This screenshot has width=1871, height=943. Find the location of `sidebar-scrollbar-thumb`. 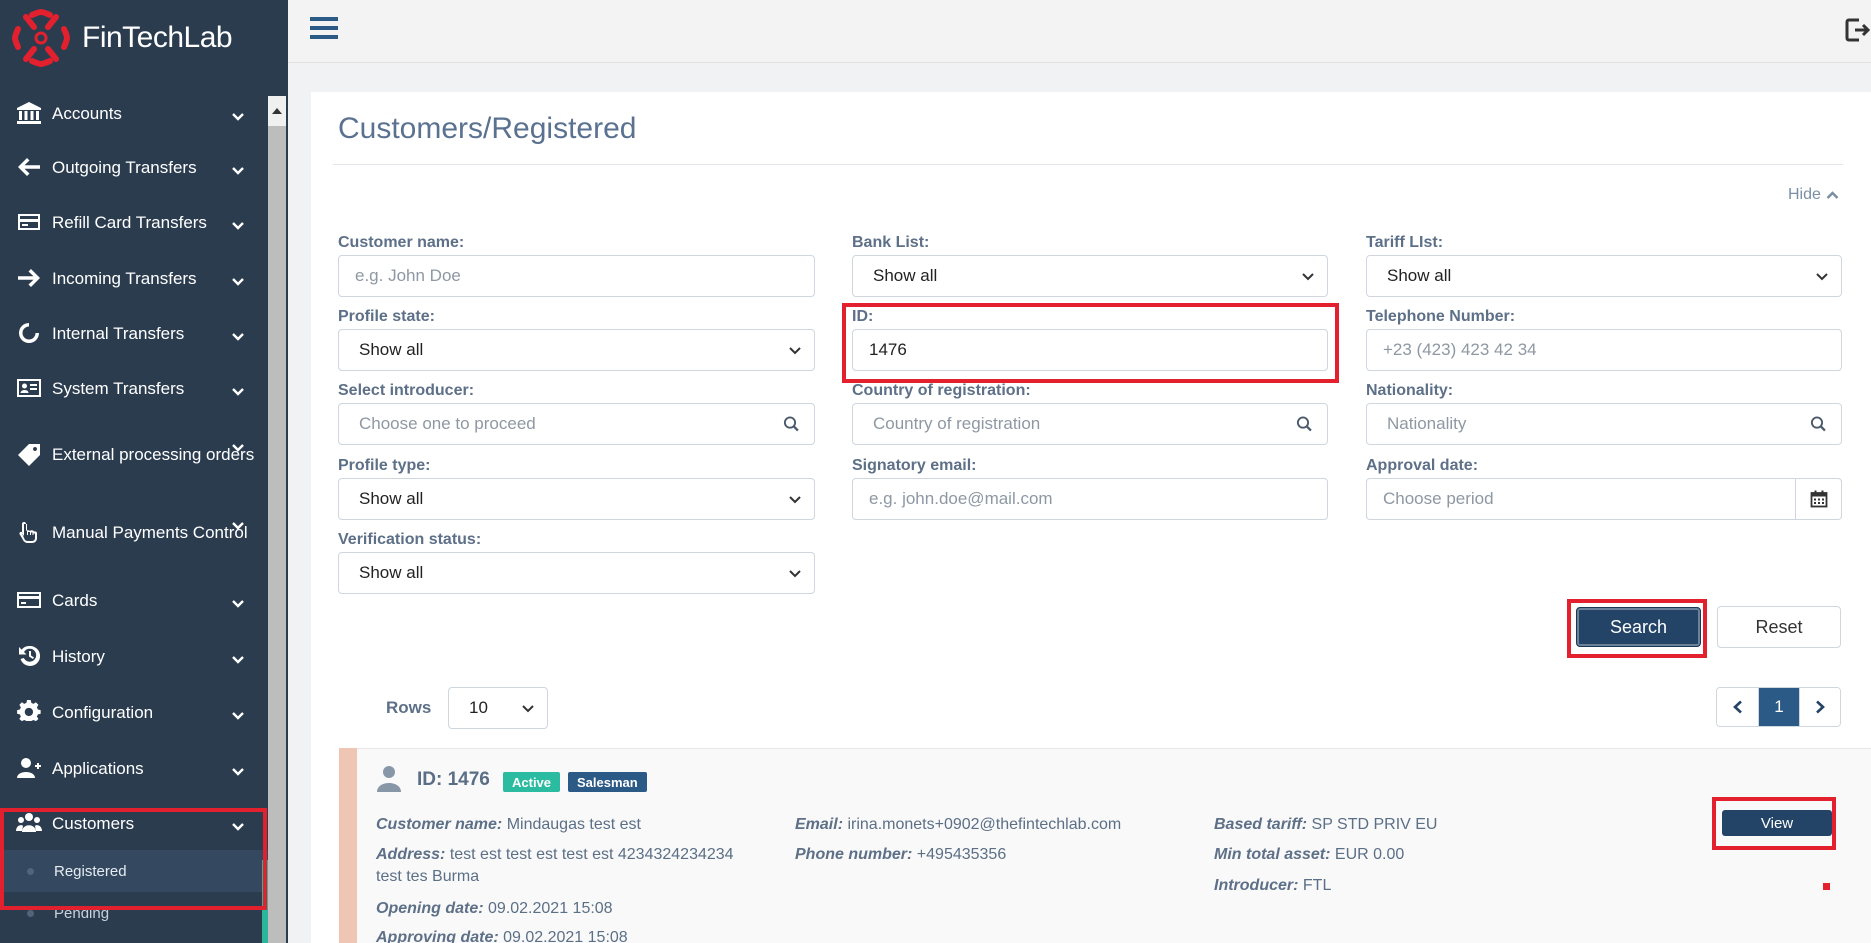

sidebar-scrollbar-thumb is located at coordinates (277, 534).